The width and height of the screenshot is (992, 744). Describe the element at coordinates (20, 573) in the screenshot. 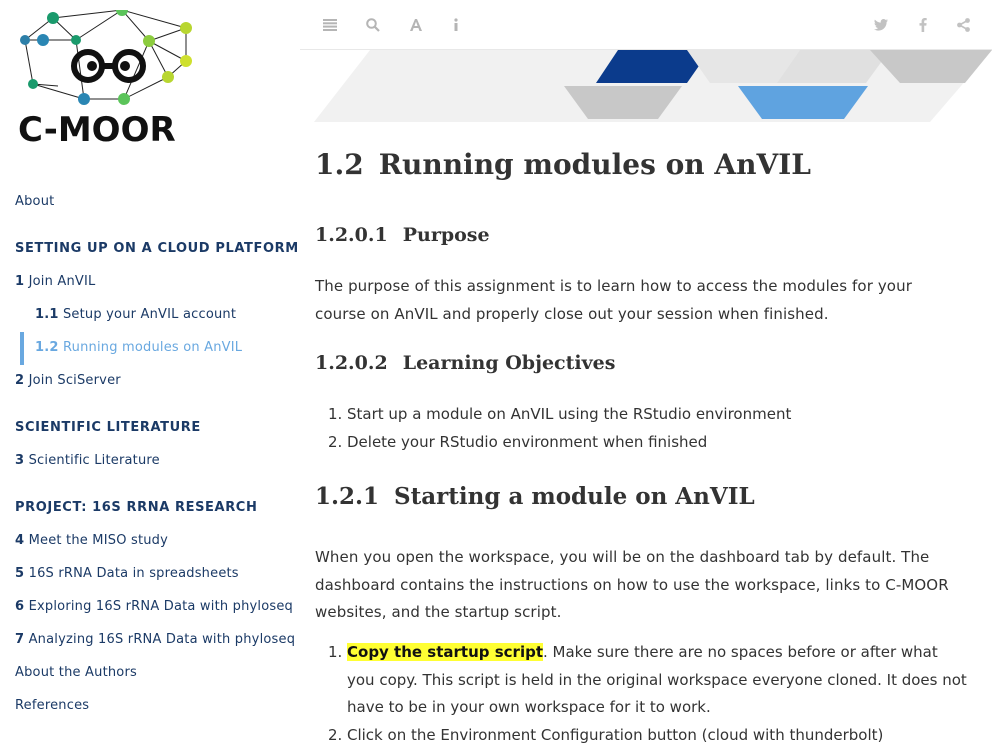

I see `sidebar-item-number: 5` at that location.